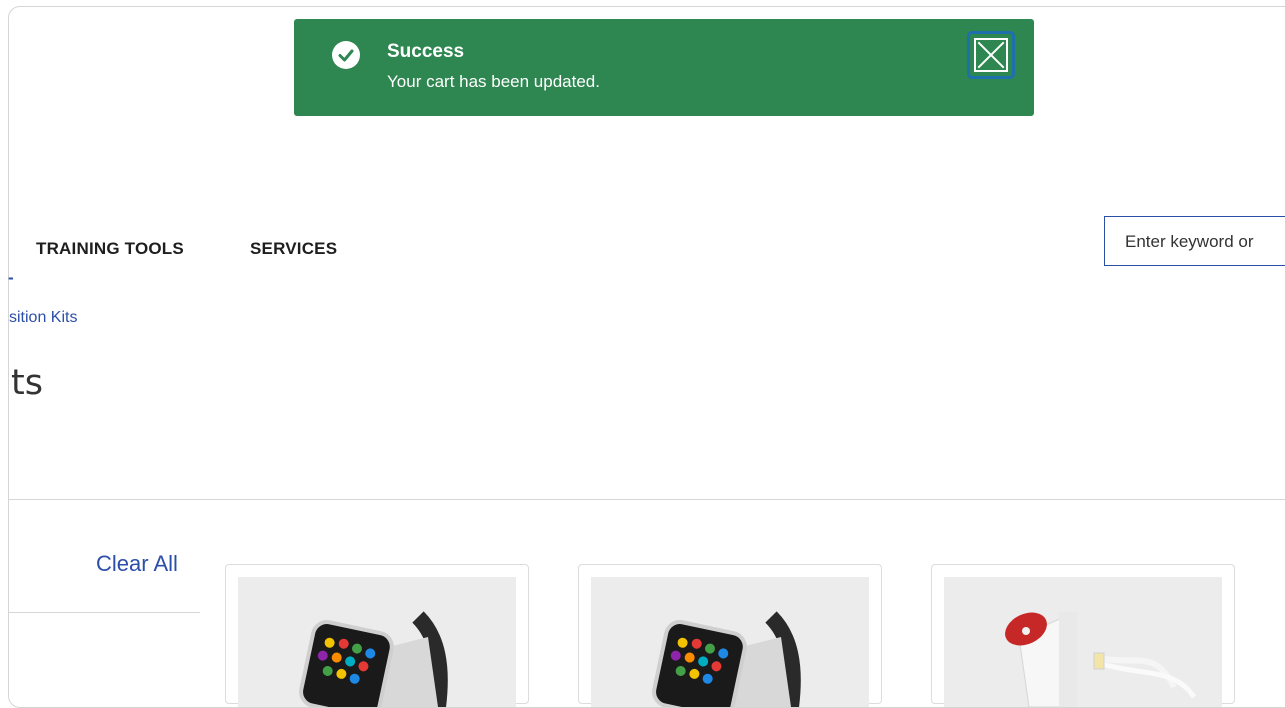 The height and width of the screenshot is (708, 1285). I want to click on section-divider, so click(647, 499).